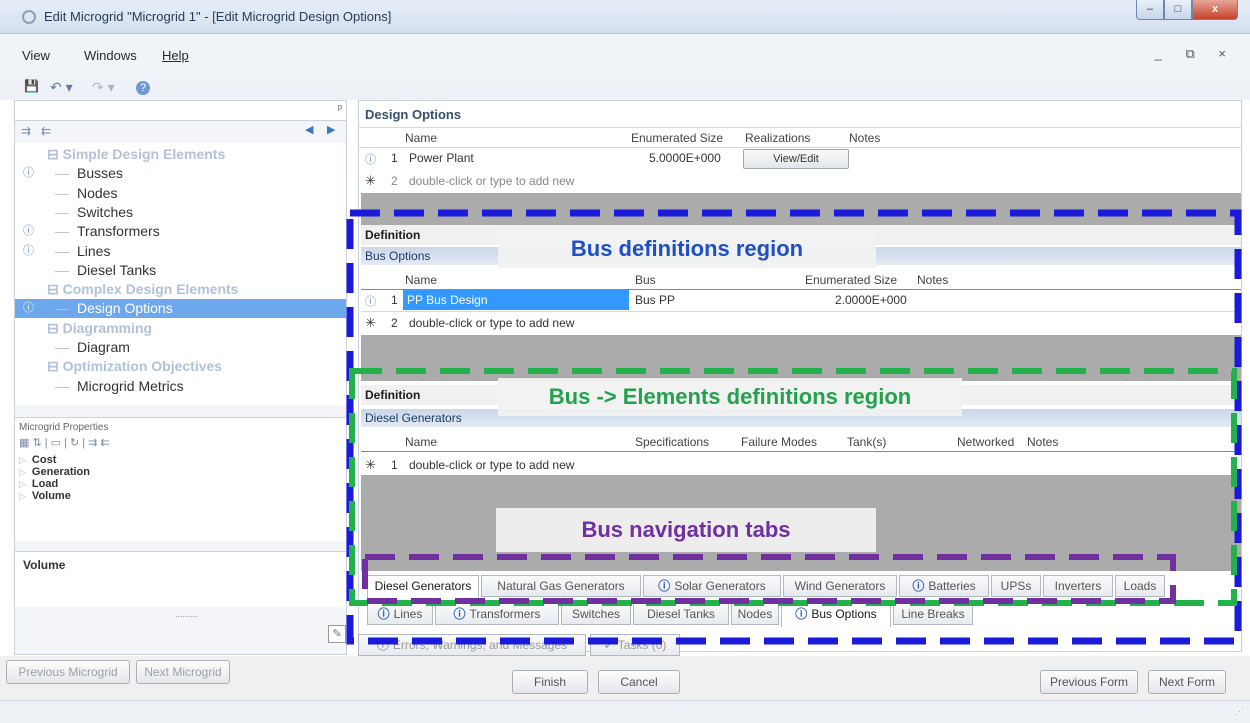 The width and height of the screenshot is (1250, 723). I want to click on status-bar: ⋰, so click(625, 711).